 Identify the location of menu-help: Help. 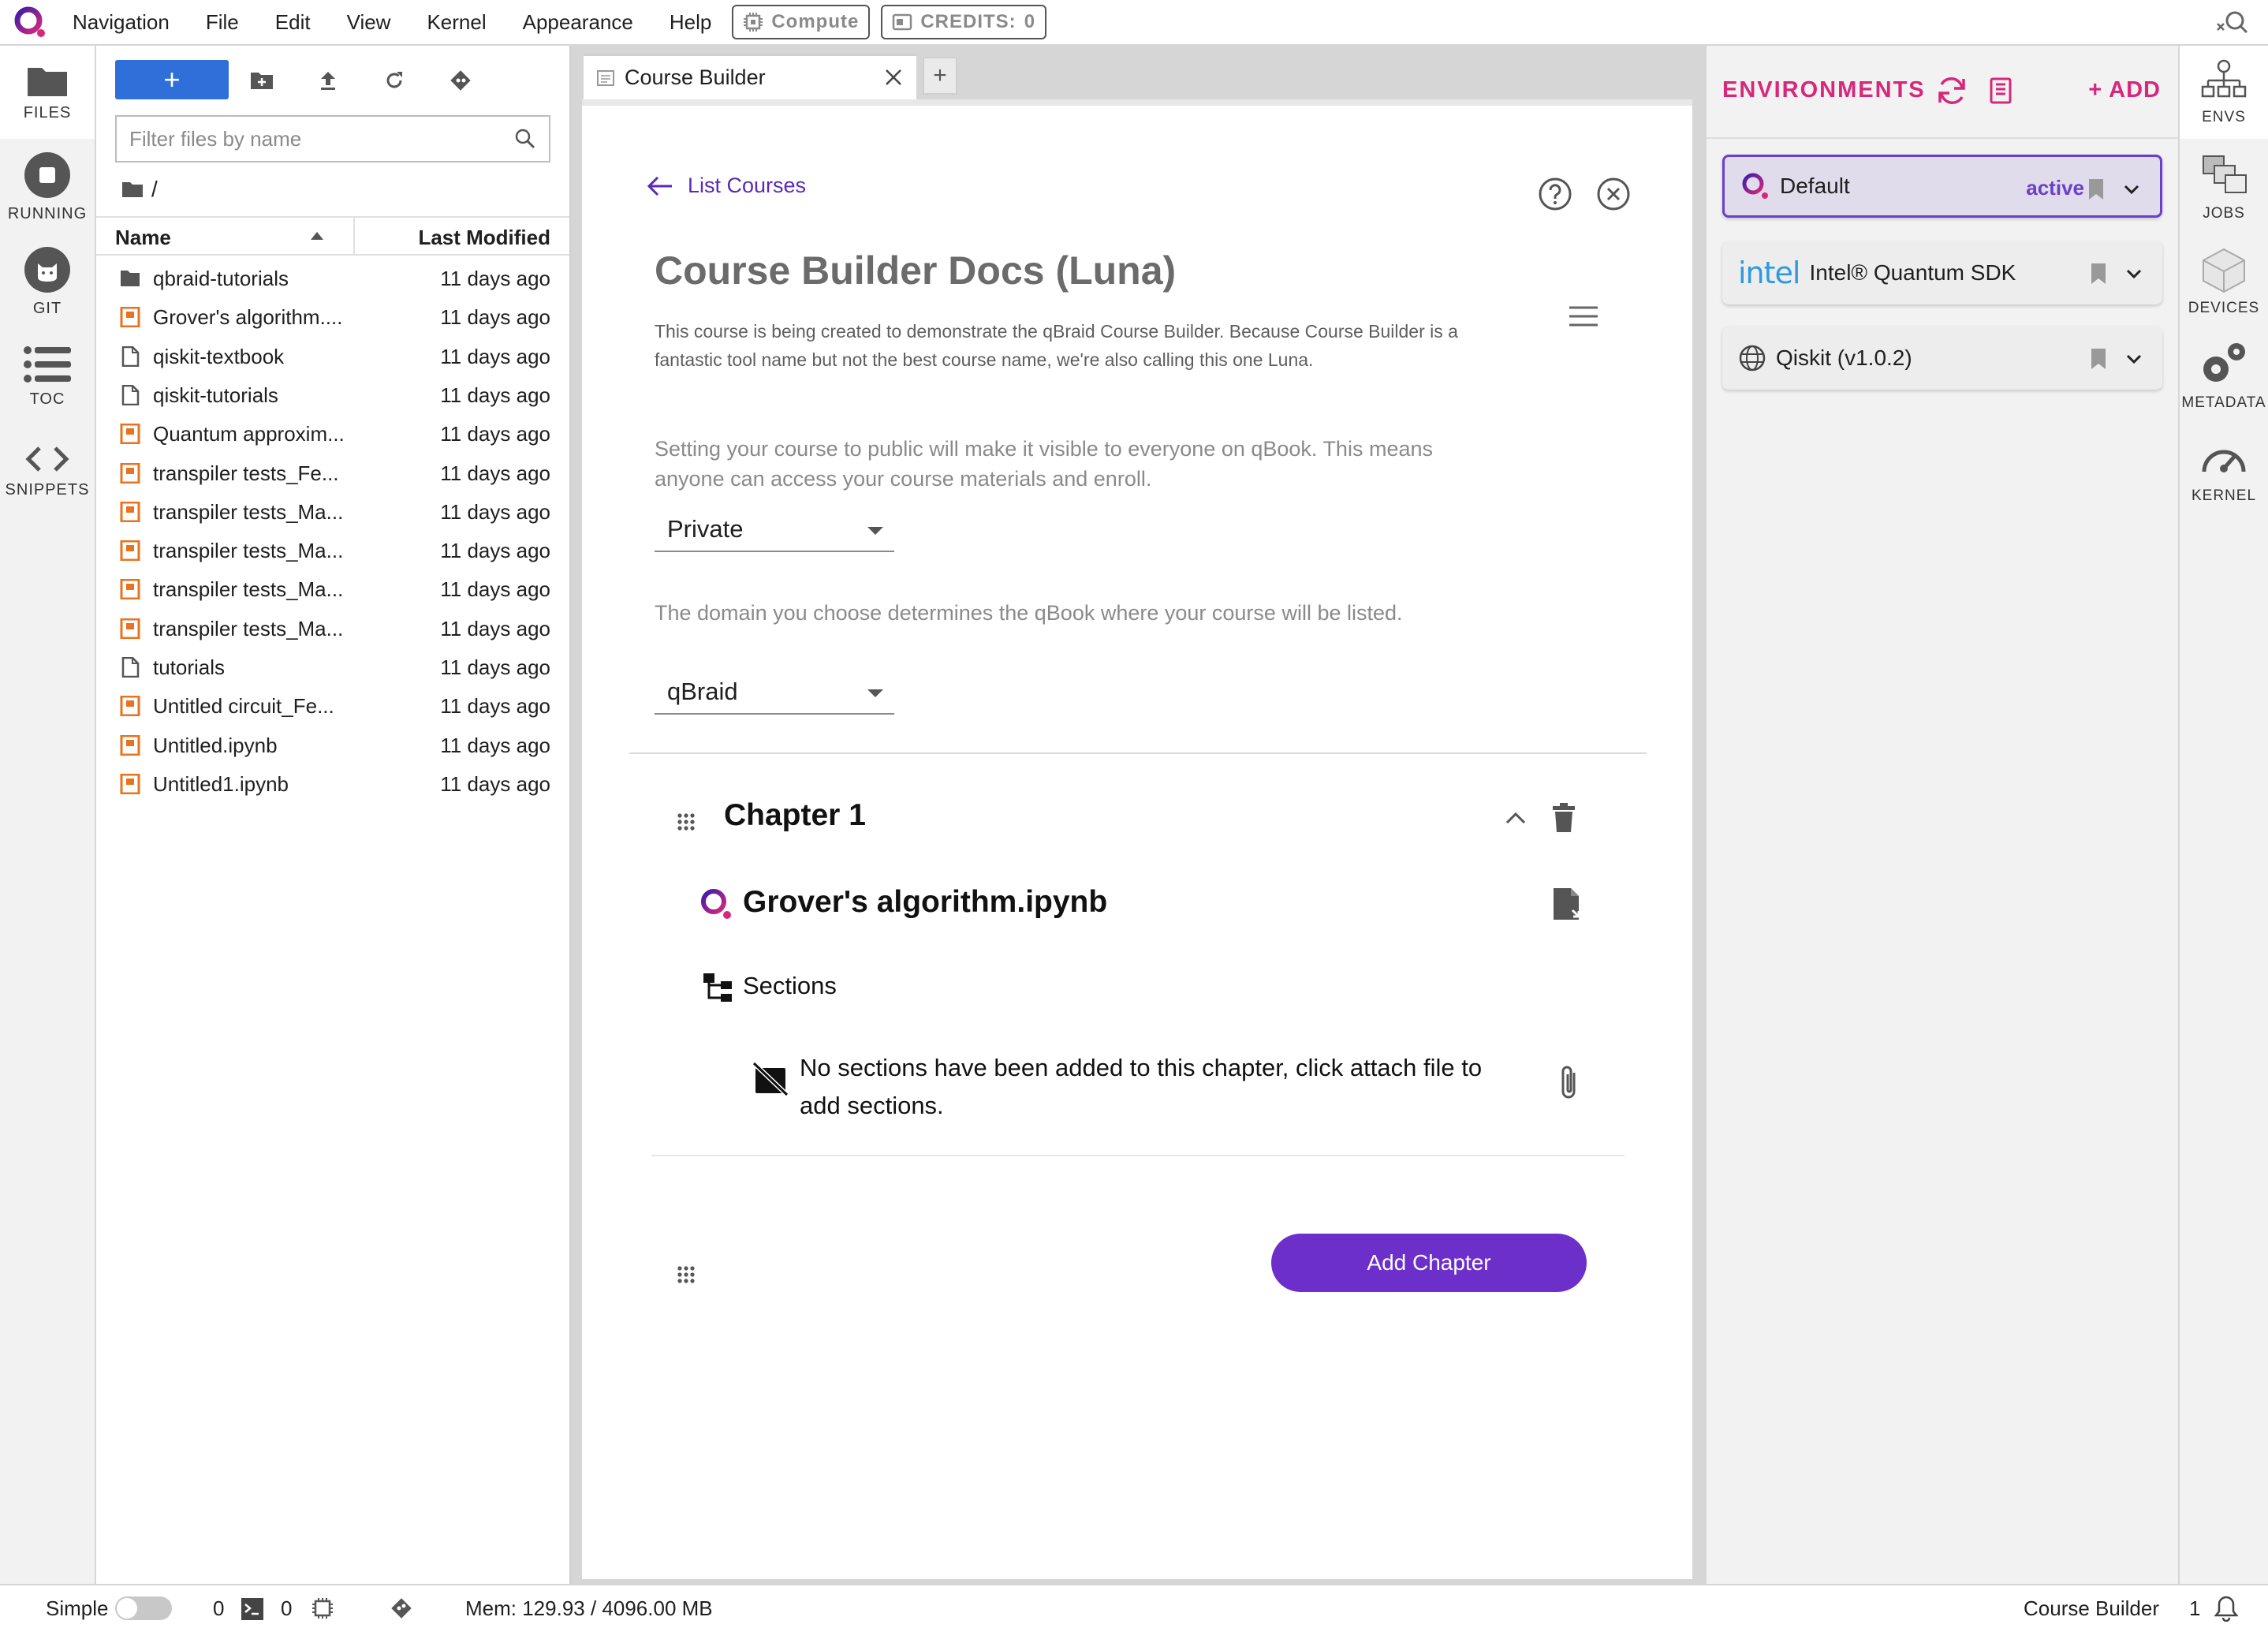
(690, 22).